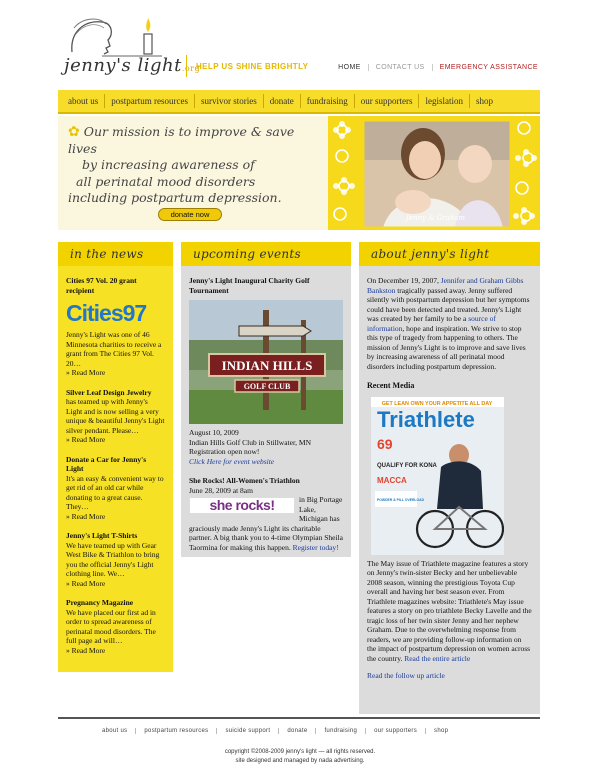 The image size is (600, 779). What do you see at coordinates (399, 67) in the screenshot?
I see `top-nav-contact-us: CONTACT US` at bounding box center [399, 67].